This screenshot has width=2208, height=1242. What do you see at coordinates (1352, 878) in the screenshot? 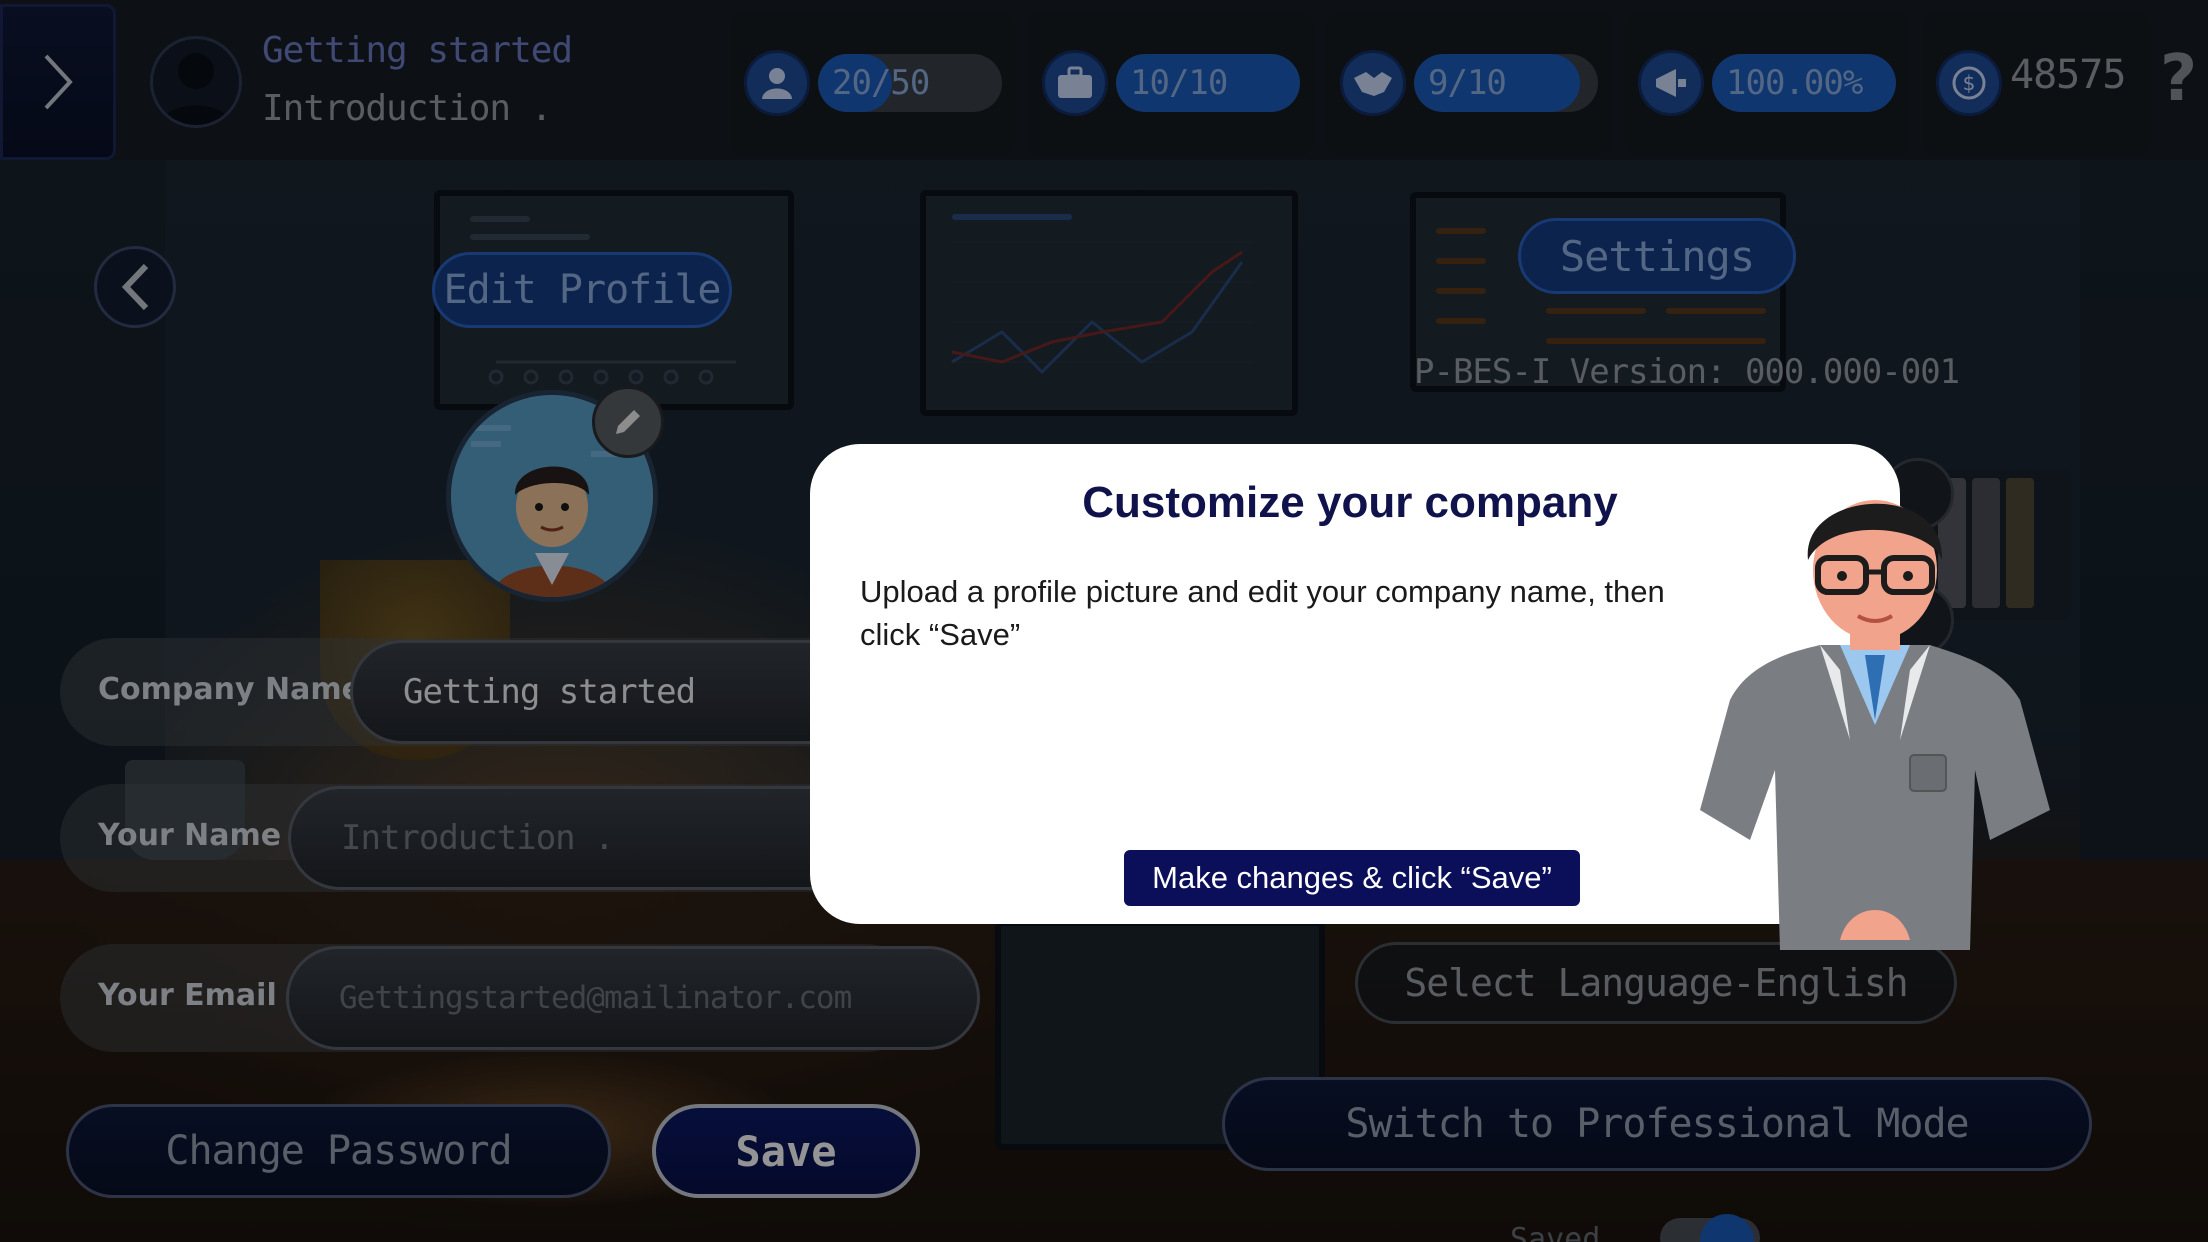
I see `tutorial-cta-button: Make changes & click “Save”` at bounding box center [1352, 878].